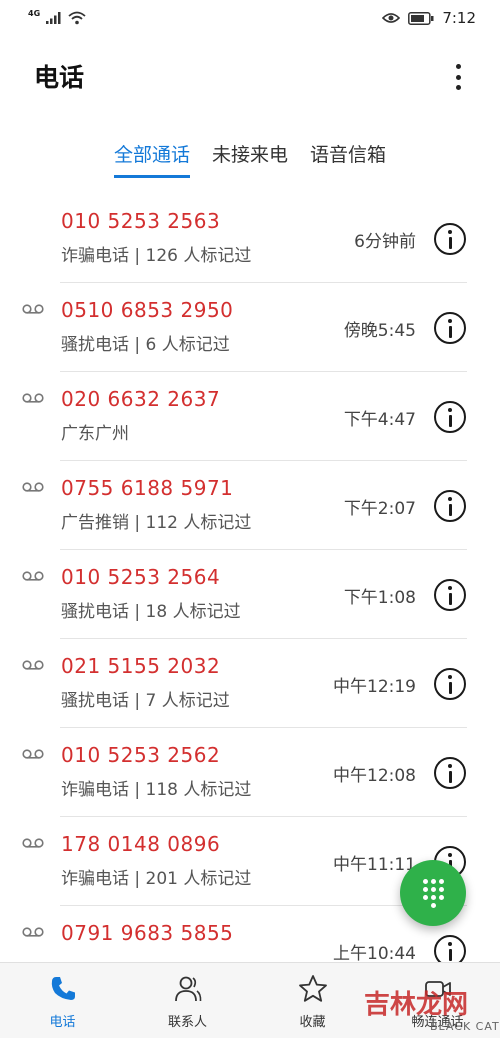 The height and width of the screenshot is (1038, 500). Describe the element at coordinates (250, 772) in the screenshot. I see `call-log-row: 010 5253 2562 诈骗电话 | 118 人标记过 中午12:08` at that location.